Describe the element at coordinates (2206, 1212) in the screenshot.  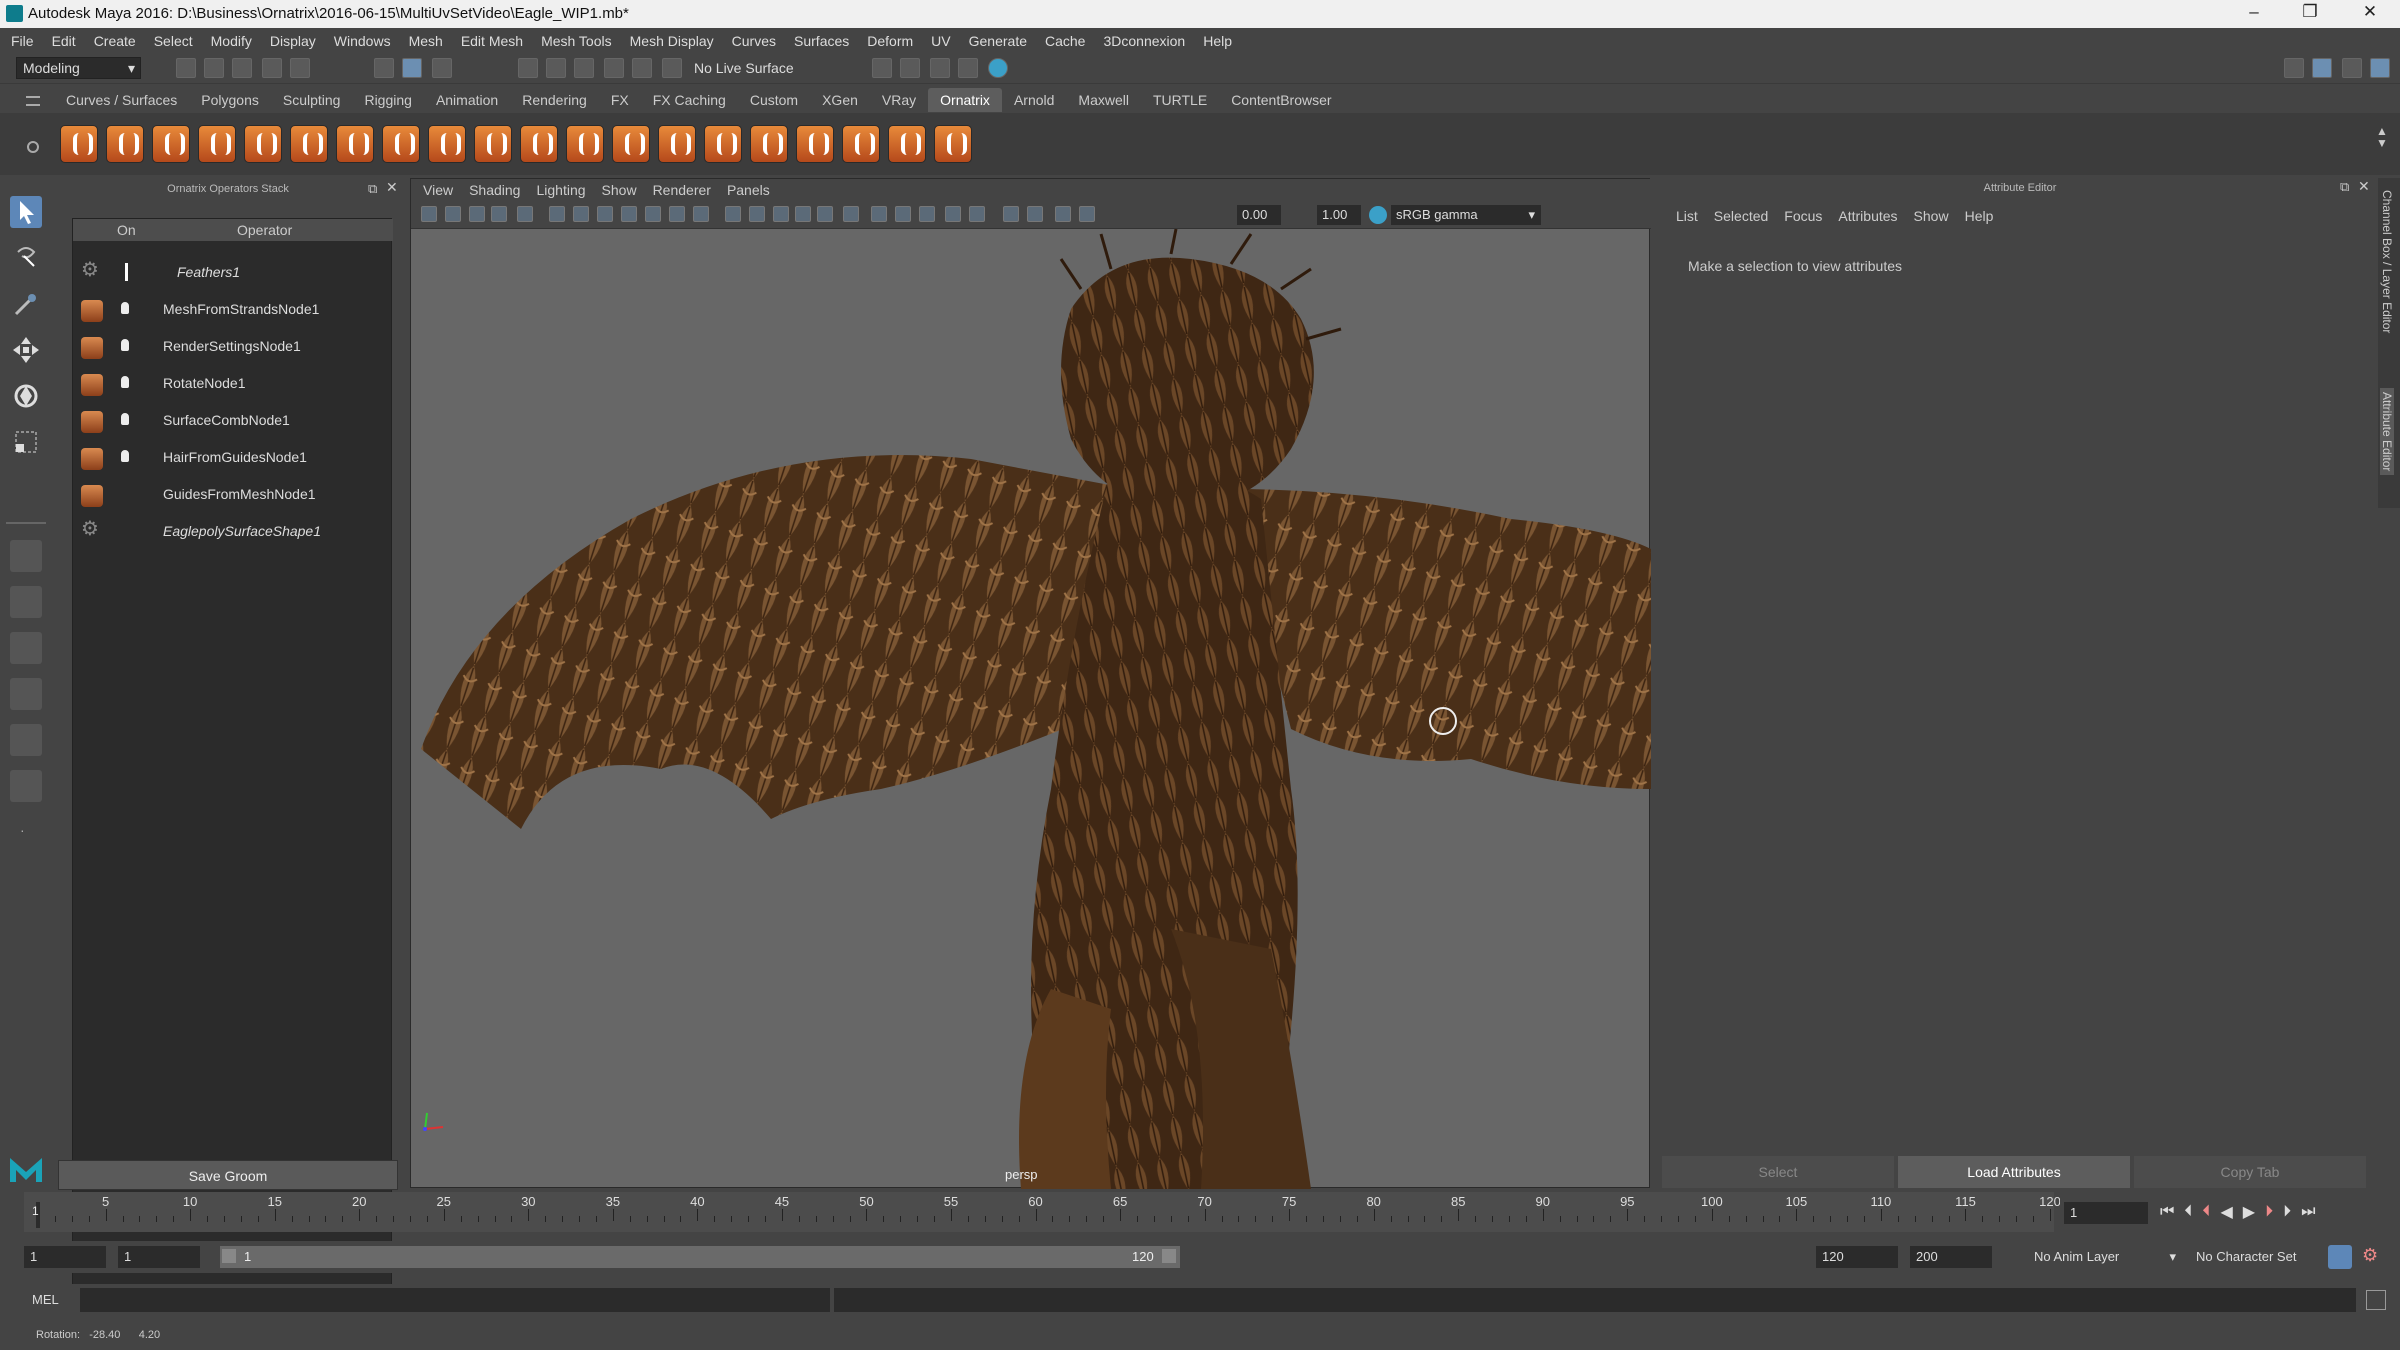
I see `step-back-frame-icon: ⏴` at that location.